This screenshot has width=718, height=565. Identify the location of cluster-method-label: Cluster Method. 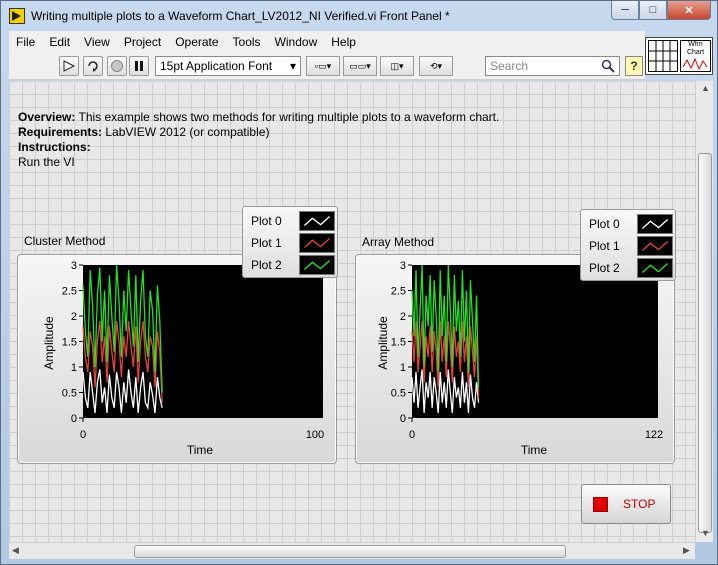
(65, 241).